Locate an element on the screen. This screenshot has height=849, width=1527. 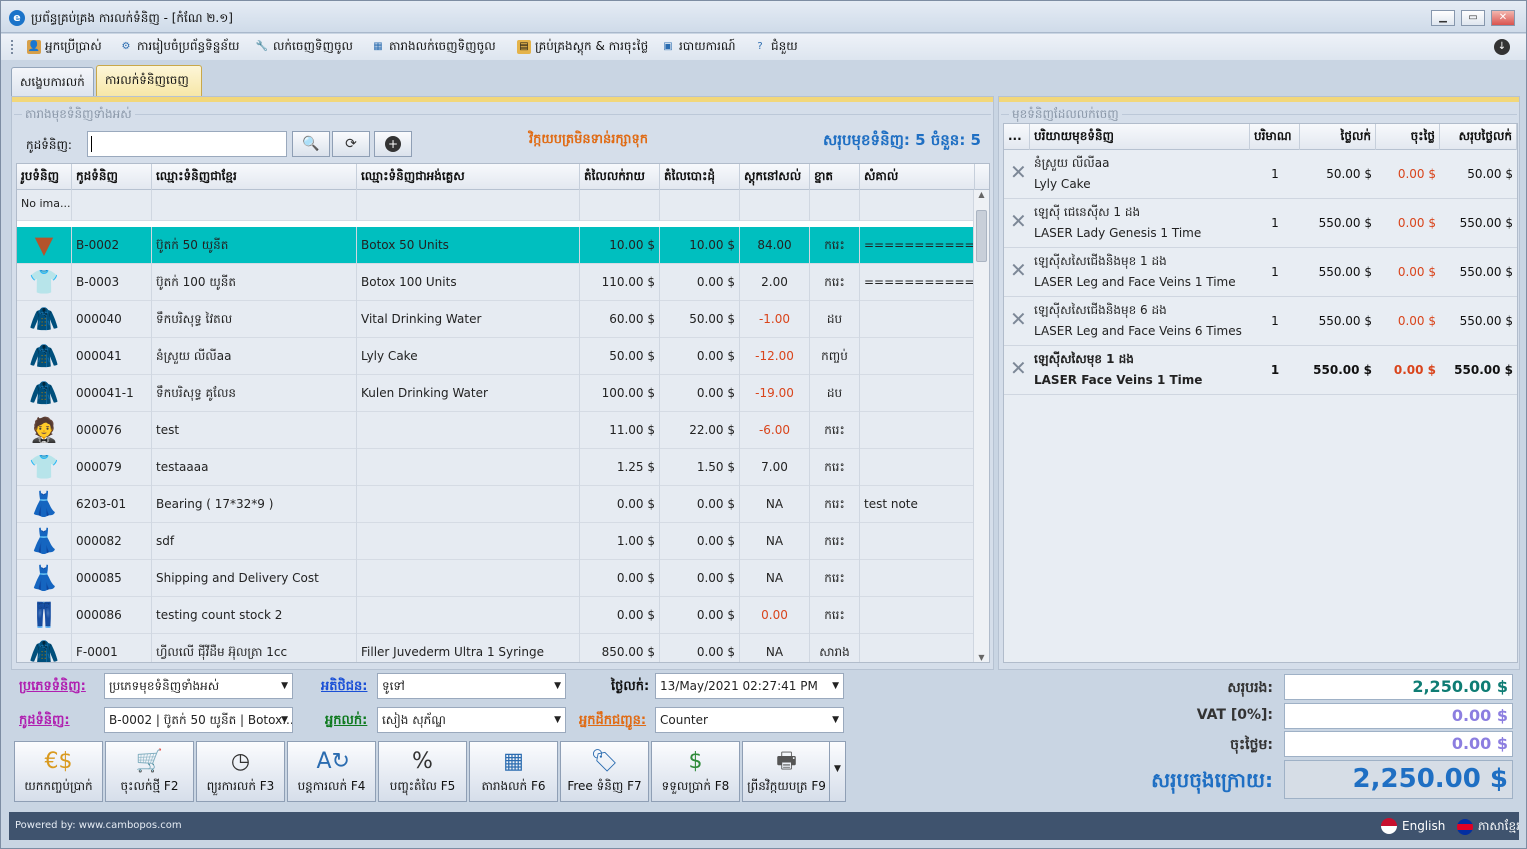
cell-kh is located at coordinates (254, 205).